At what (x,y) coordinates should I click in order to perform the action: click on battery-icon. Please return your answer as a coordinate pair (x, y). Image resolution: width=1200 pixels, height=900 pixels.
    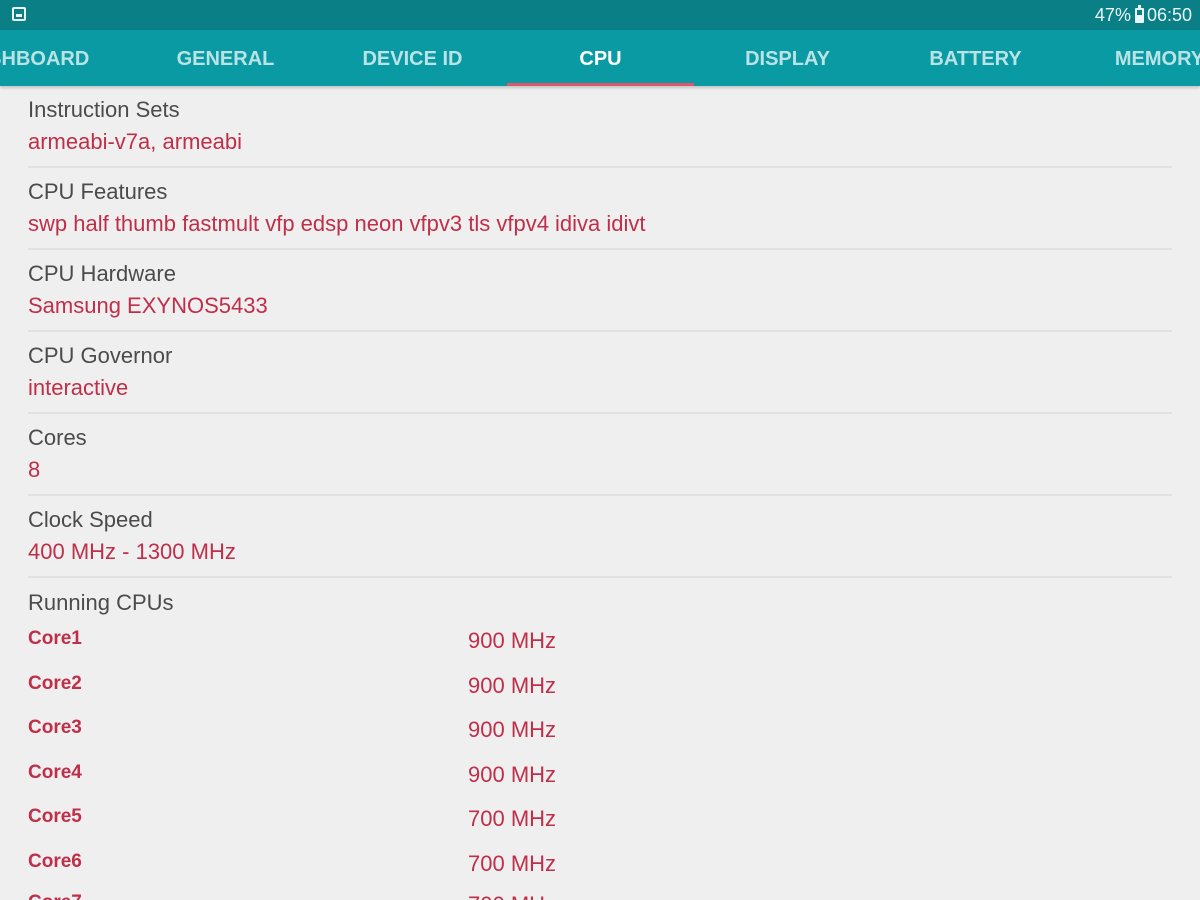
    Looking at the image, I should click on (1139, 13).